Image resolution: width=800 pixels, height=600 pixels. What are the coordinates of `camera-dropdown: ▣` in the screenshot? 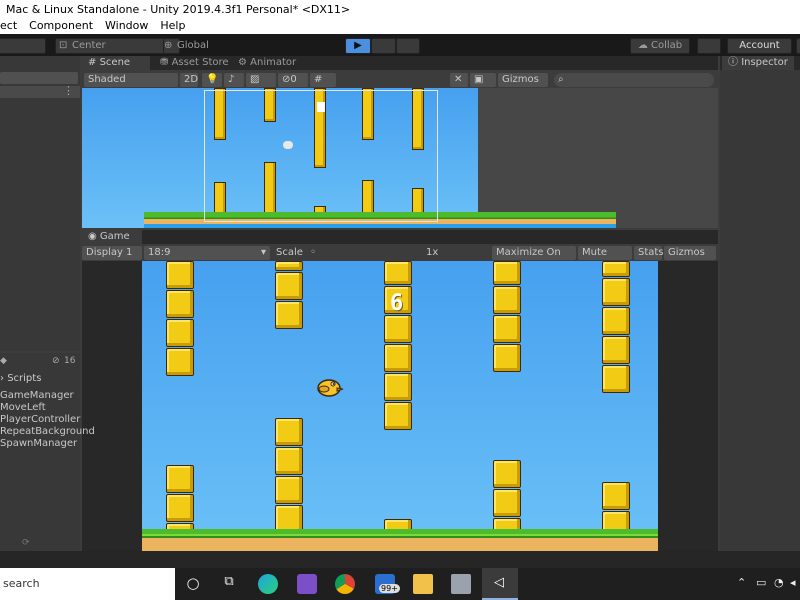 It's located at (483, 80).